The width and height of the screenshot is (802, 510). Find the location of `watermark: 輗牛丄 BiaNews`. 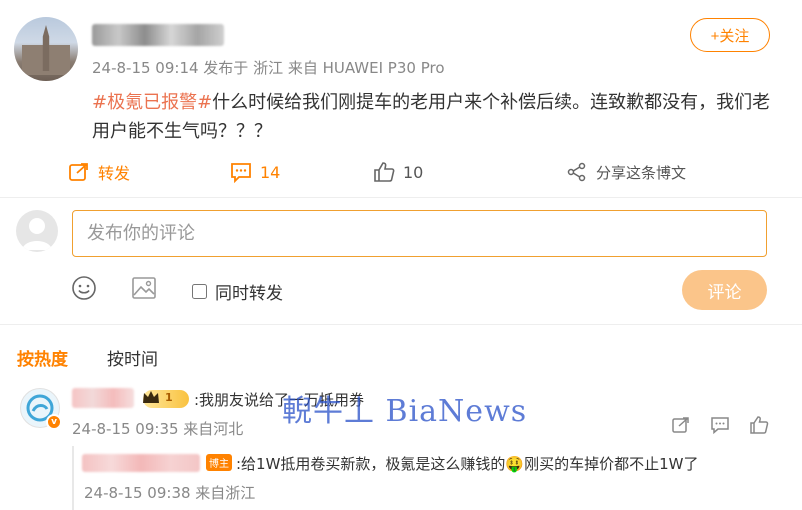

watermark: 輗牛丄 BiaNews is located at coordinates (405, 411).